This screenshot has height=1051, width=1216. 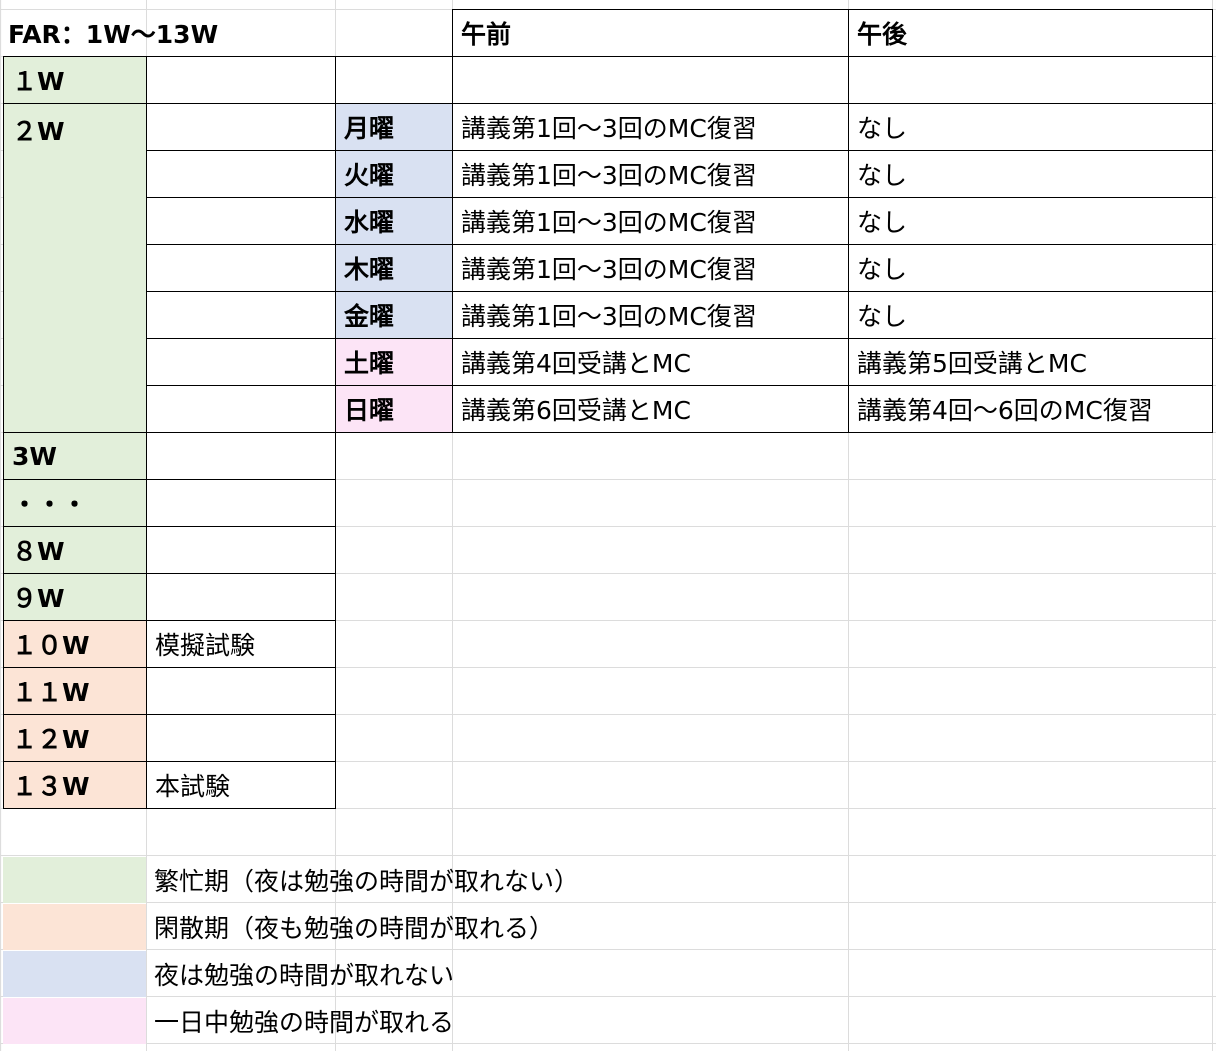 I want to click on week-note: 模擬試験, so click(x=241, y=644).